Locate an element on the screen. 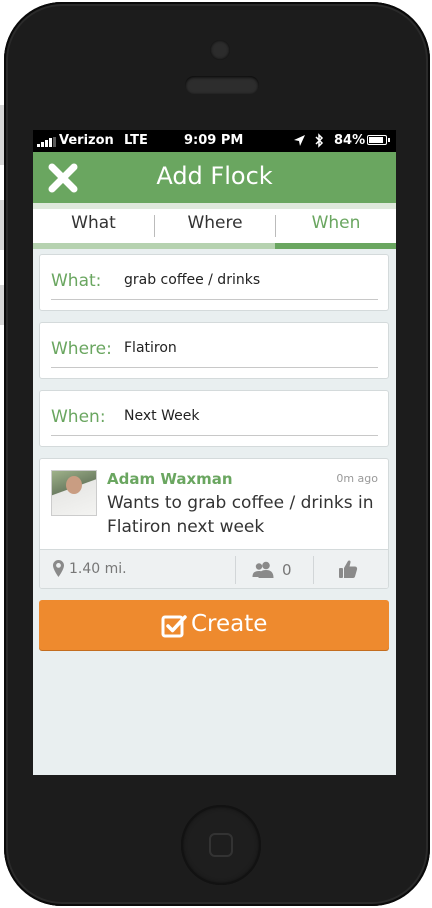  attendee-count: 0 is located at coordinates (287, 570).